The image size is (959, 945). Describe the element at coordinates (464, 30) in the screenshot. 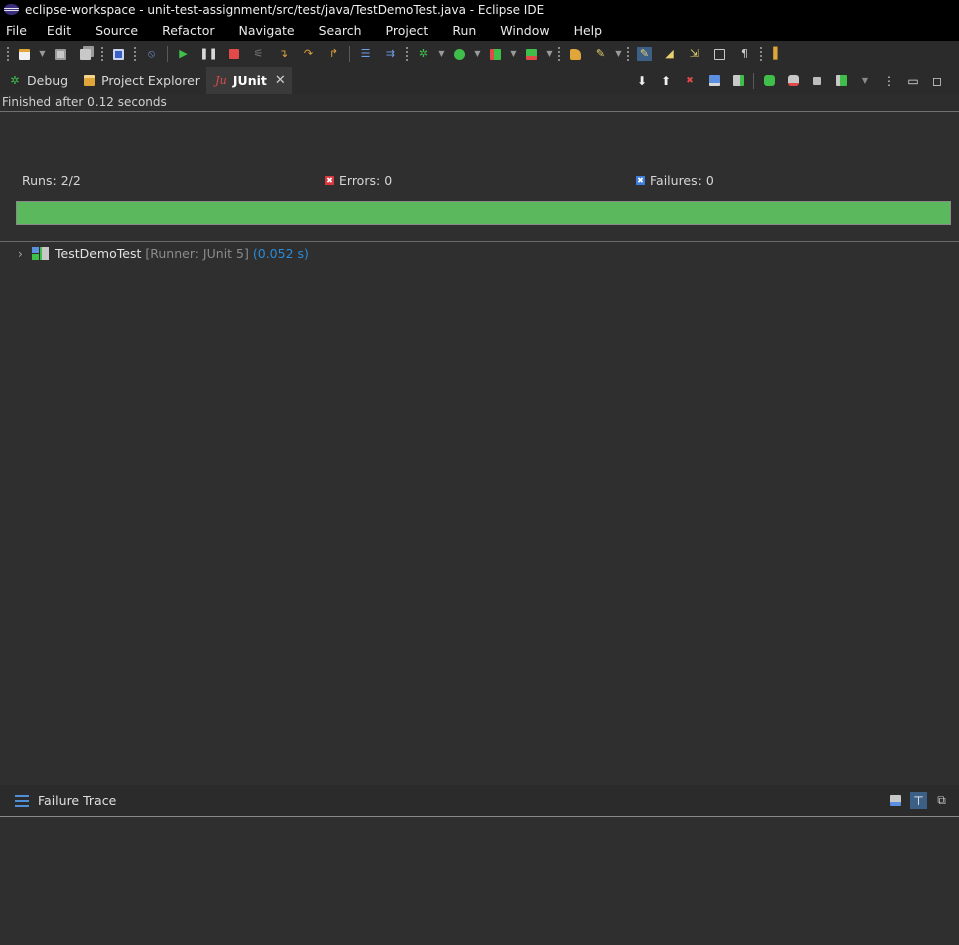

I see `menu-run: Run` at that location.